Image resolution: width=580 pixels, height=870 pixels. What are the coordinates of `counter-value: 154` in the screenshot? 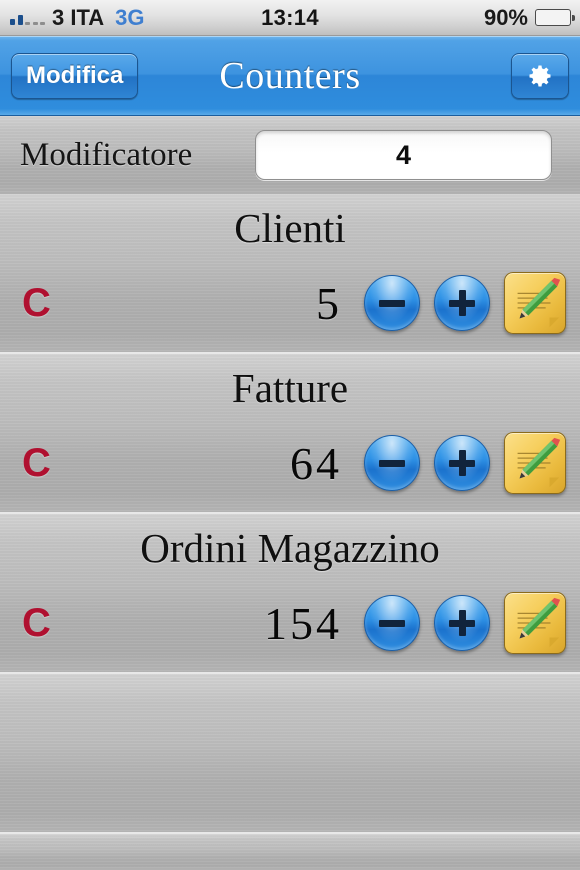 It's located at (303, 623).